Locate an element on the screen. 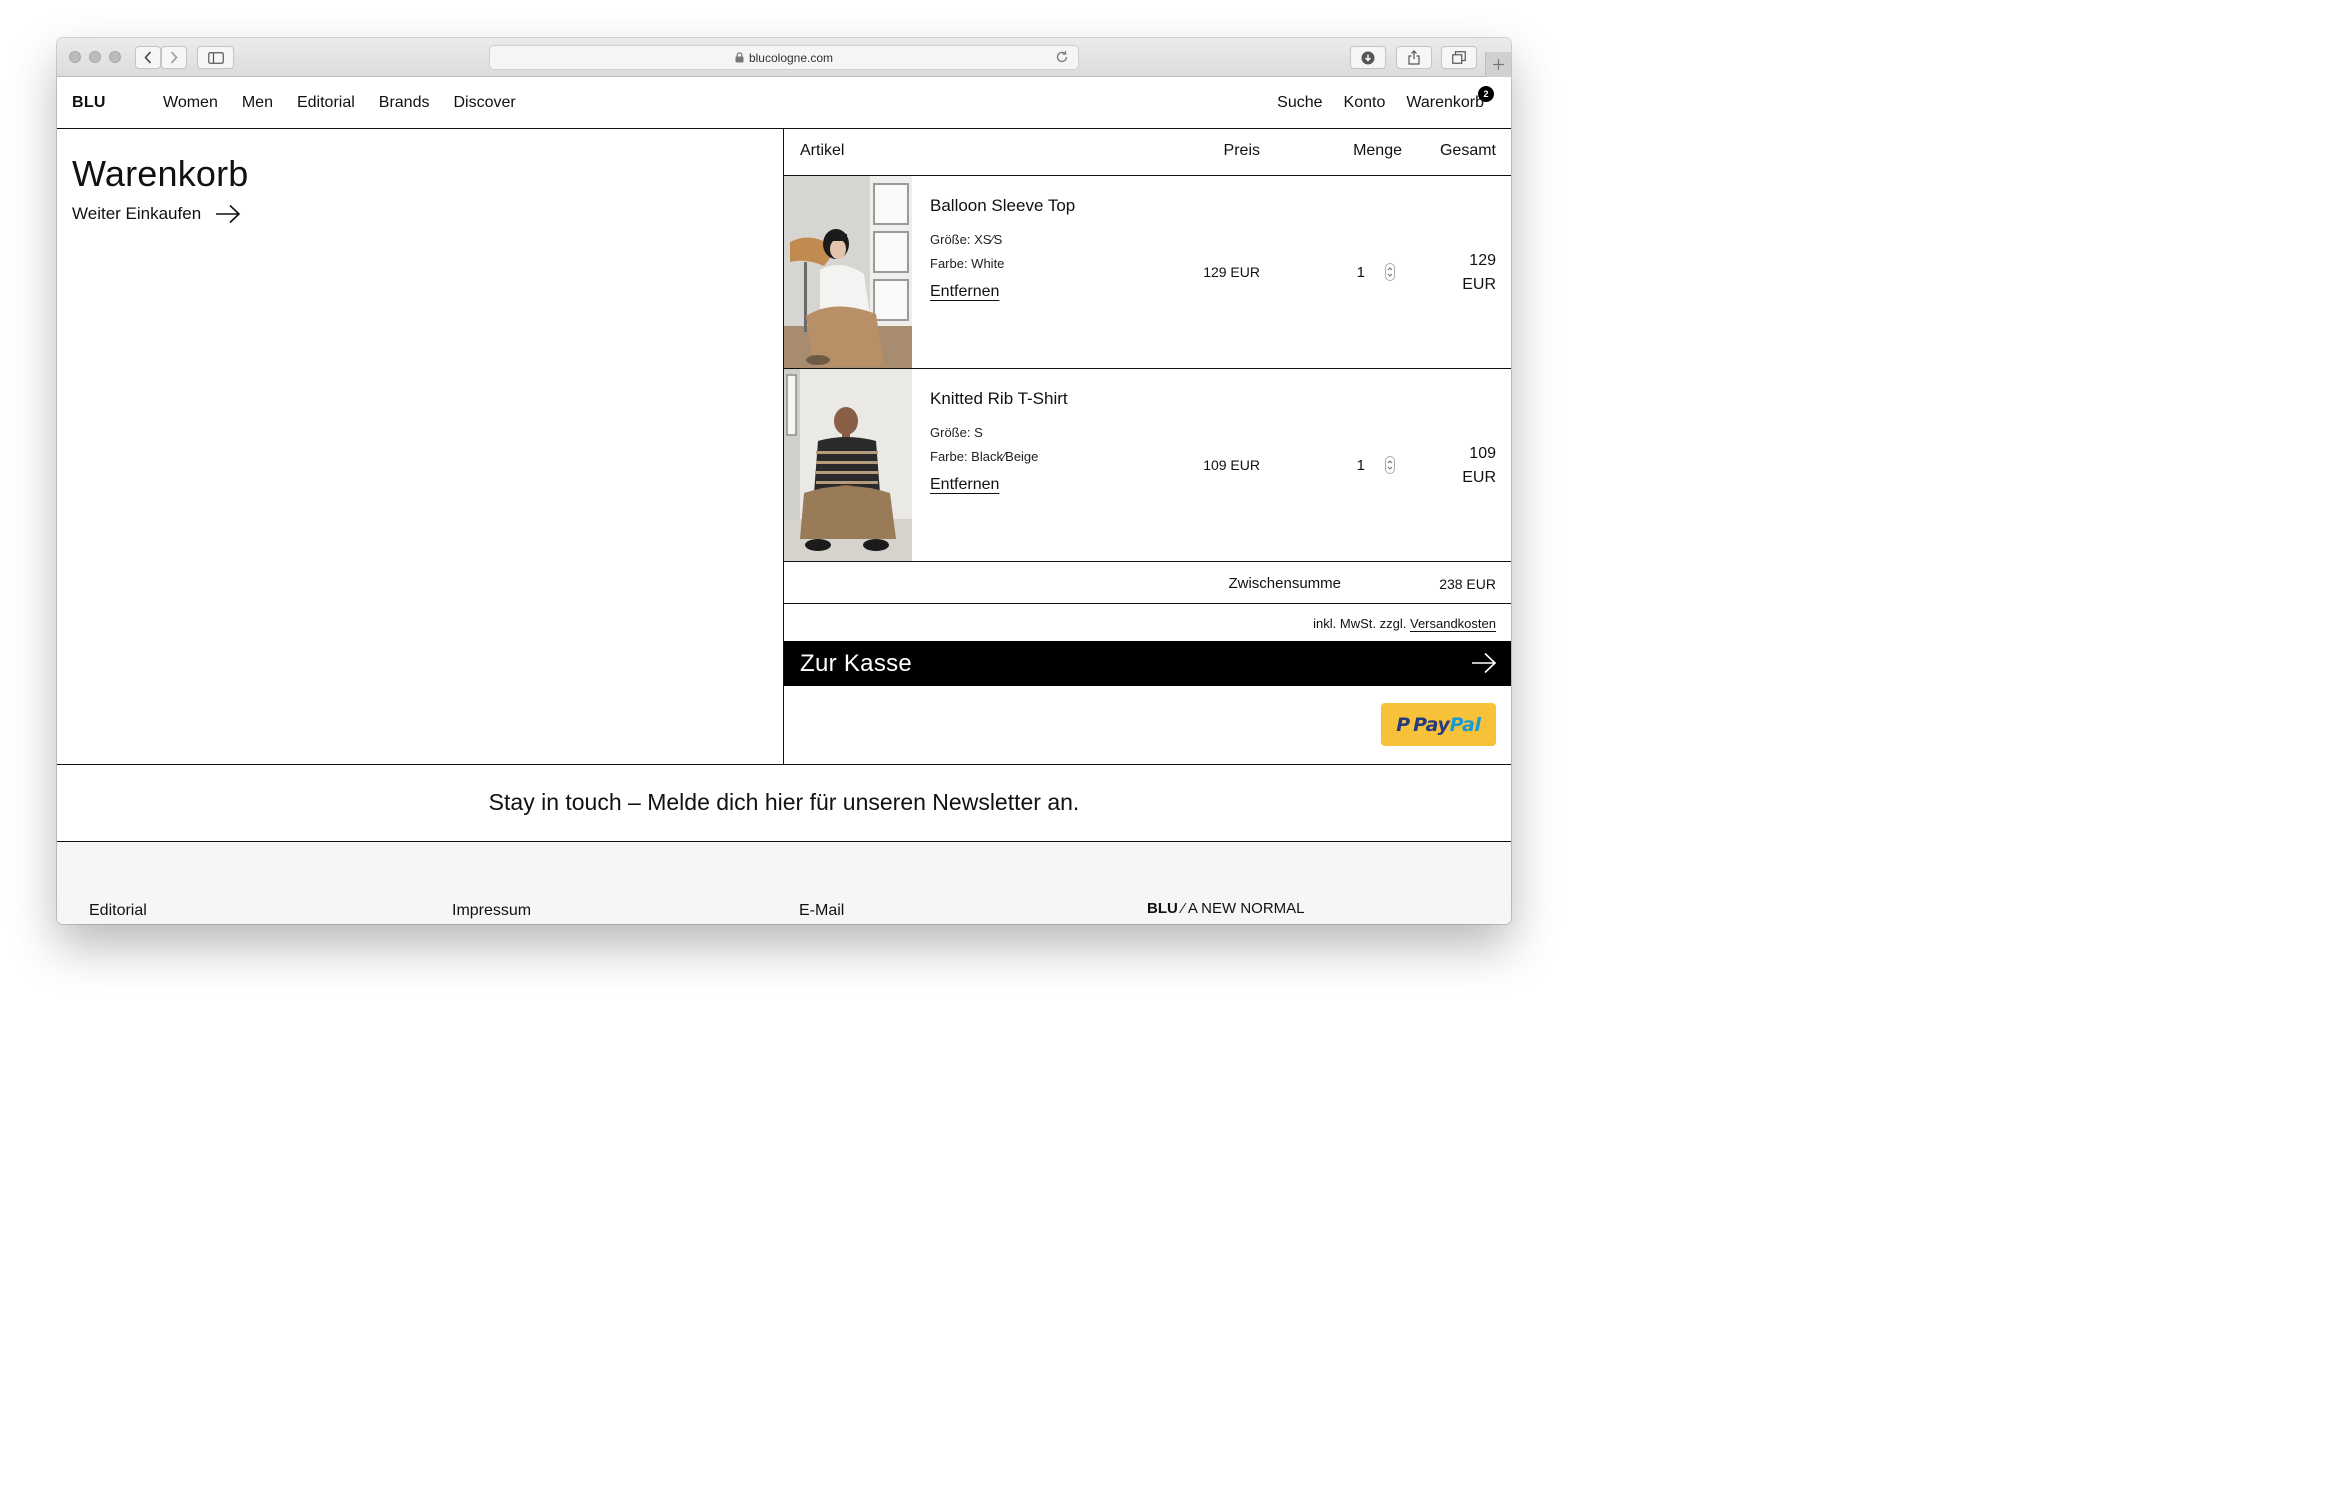  paypal-label-pay: Pay is located at coordinates (1431, 724).